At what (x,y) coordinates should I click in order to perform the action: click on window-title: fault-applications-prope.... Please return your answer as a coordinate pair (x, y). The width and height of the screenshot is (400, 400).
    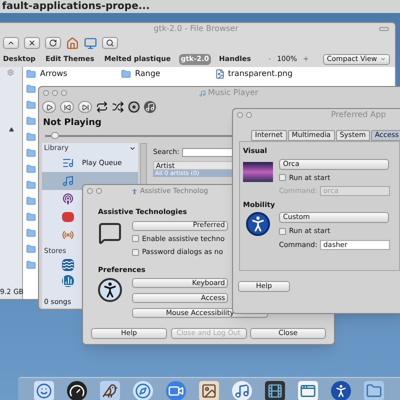
    Looking at the image, I should click on (76, 7).